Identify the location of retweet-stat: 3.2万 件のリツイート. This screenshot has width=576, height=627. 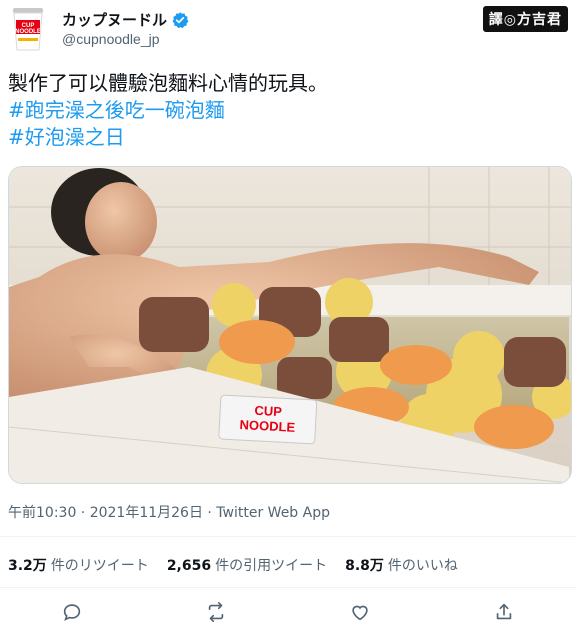
(78, 565).